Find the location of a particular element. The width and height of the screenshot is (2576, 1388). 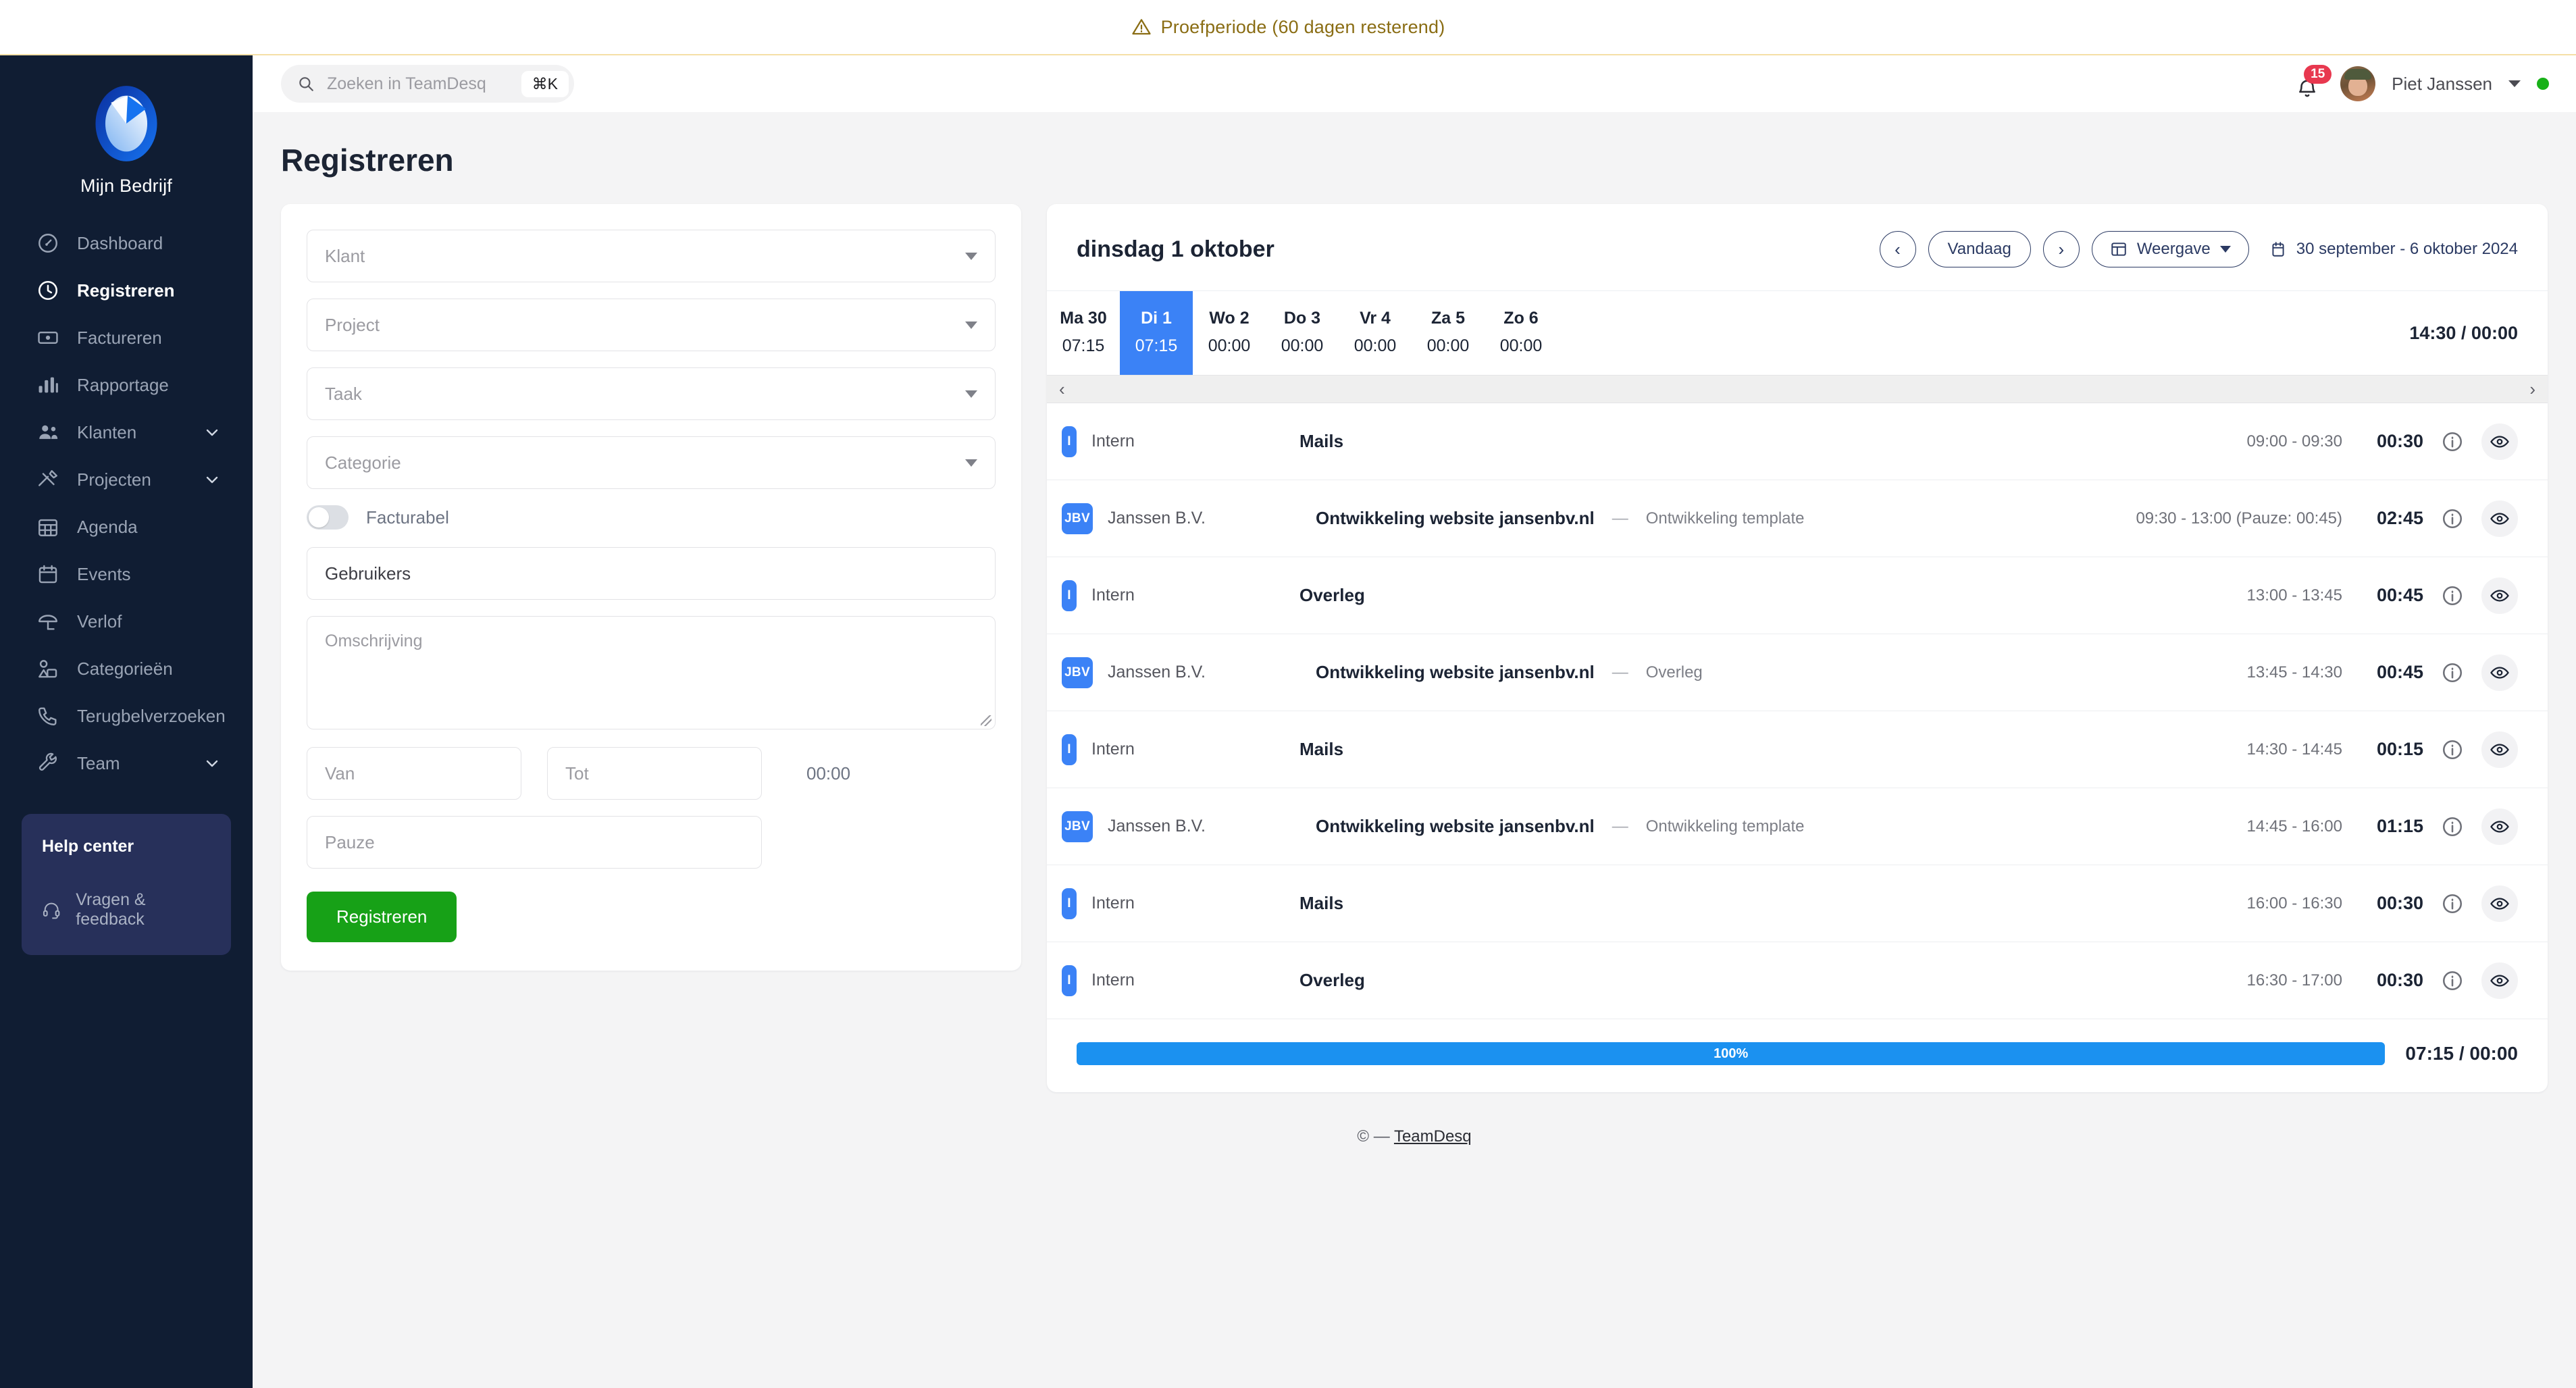

table-row: I Intern Overleg 16:30 - 17:00 00:30 is located at coordinates (1798, 980).